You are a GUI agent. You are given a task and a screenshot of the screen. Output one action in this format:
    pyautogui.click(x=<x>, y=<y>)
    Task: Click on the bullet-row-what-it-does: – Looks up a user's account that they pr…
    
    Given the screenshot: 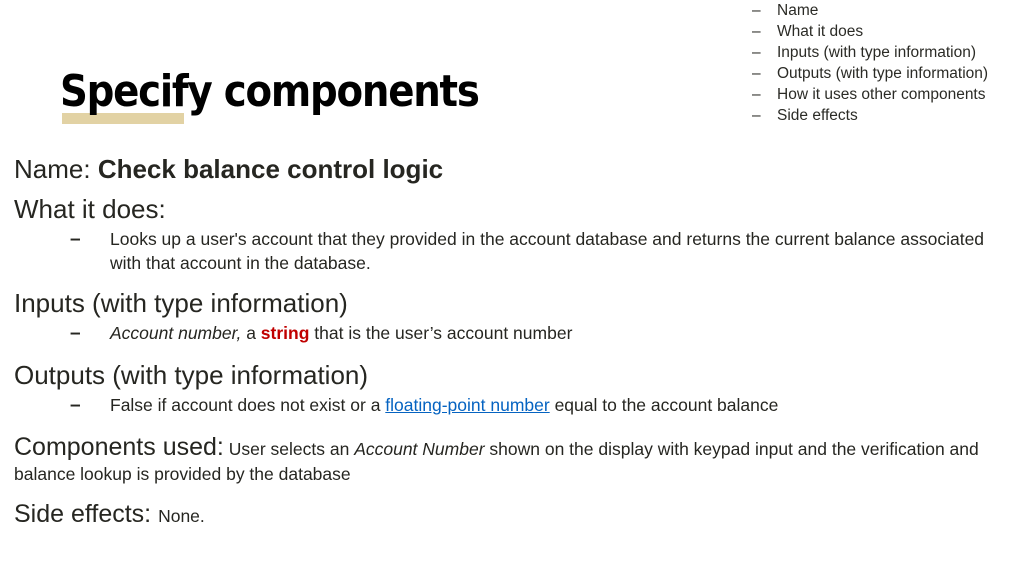 What is the action you would take?
    pyautogui.click(x=514, y=251)
    